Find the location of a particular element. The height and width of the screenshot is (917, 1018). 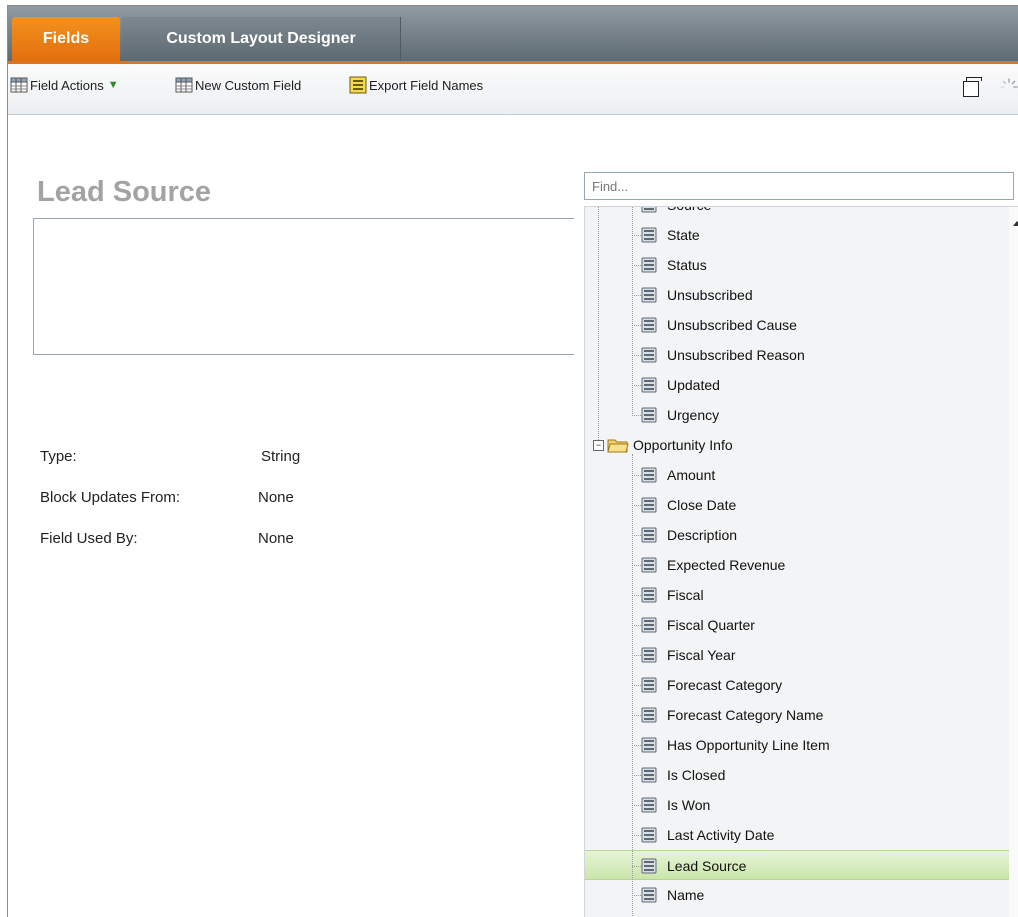

tree-item-label: Is Won is located at coordinates (689, 805).